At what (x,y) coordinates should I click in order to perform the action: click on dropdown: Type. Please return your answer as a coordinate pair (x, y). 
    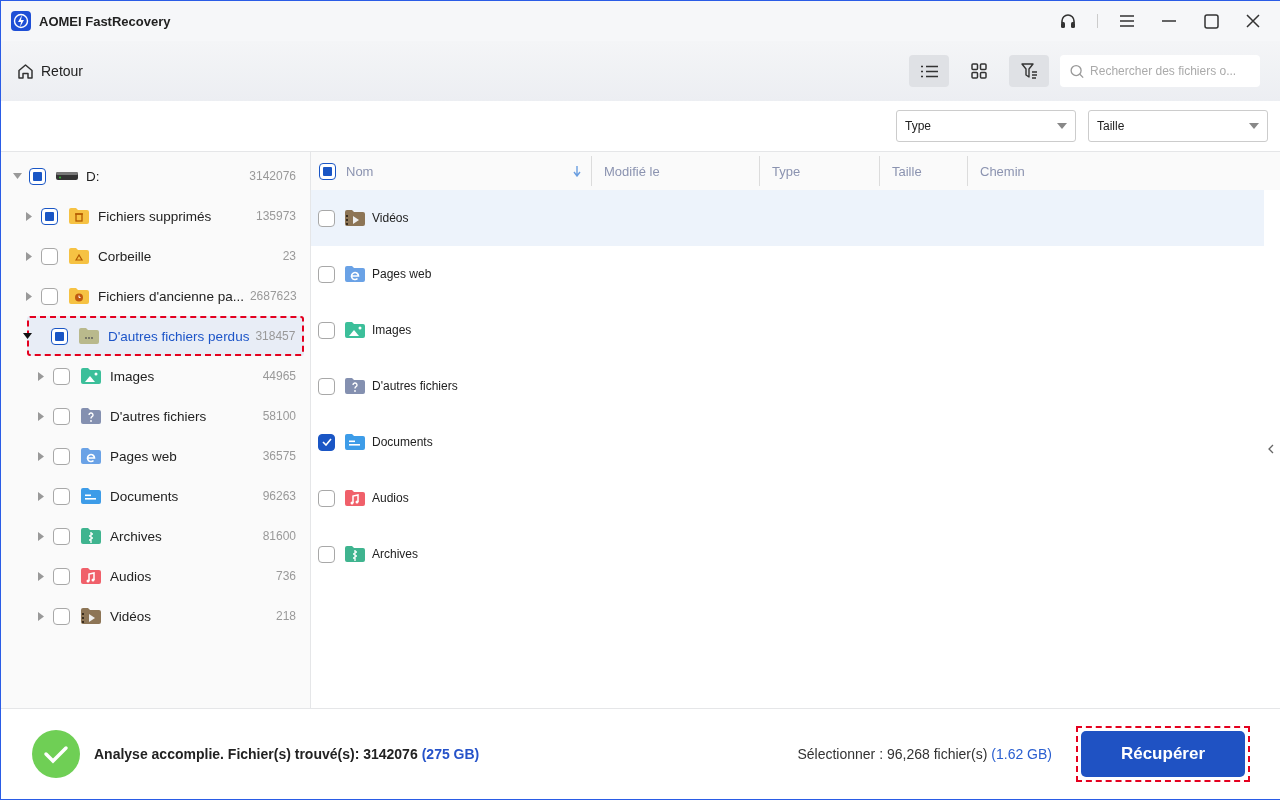
    Looking at the image, I should click on (986, 126).